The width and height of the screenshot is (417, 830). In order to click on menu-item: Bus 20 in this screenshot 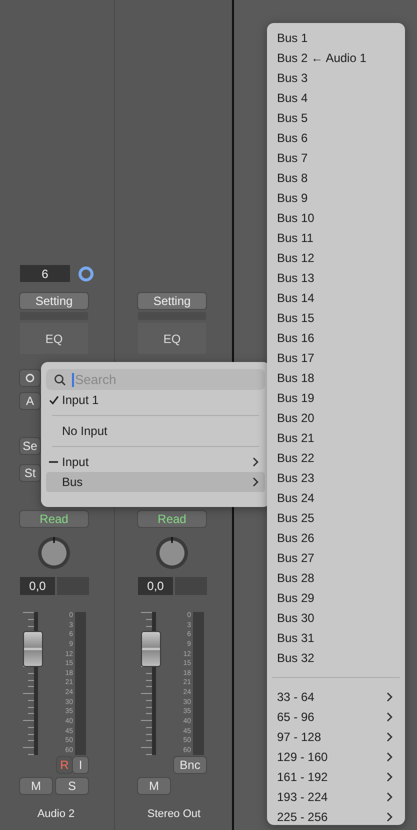, I will do `click(336, 418)`.